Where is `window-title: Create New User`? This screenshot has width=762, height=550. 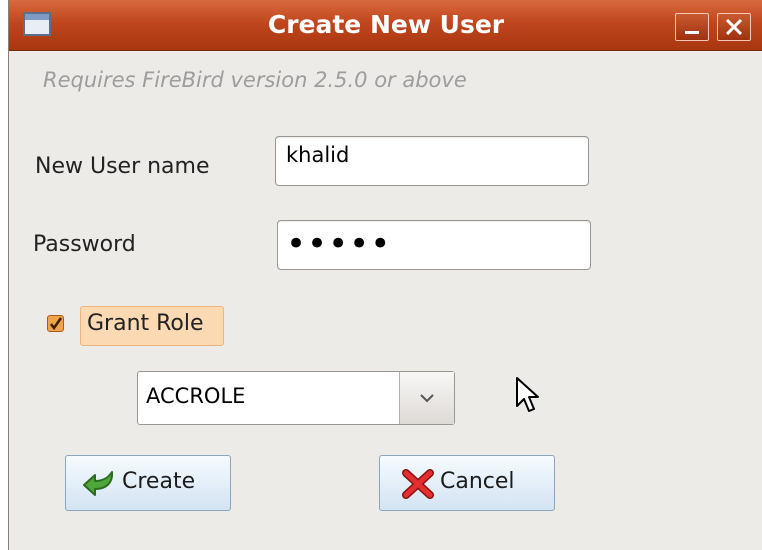
window-title: Create New User is located at coordinates (386, 24).